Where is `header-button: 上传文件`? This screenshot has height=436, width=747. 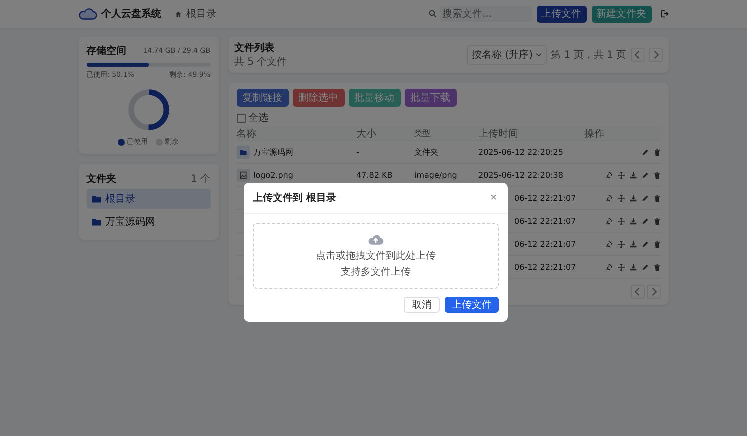
header-button: 上传文件 is located at coordinates (561, 14).